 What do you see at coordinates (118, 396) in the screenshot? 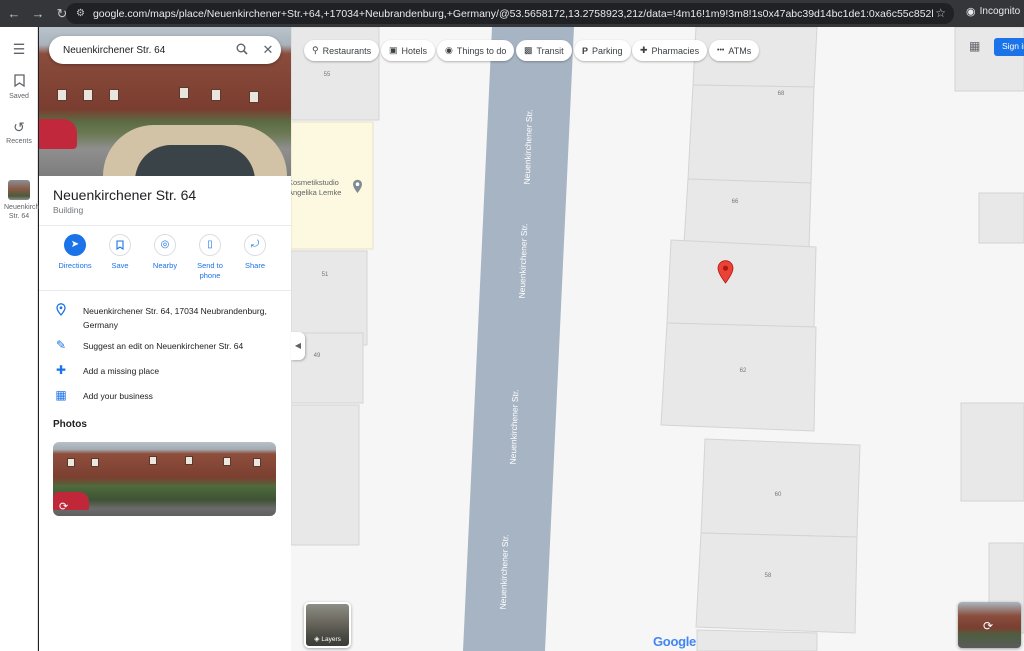
I see `add-business-text: Add your business` at bounding box center [118, 396].